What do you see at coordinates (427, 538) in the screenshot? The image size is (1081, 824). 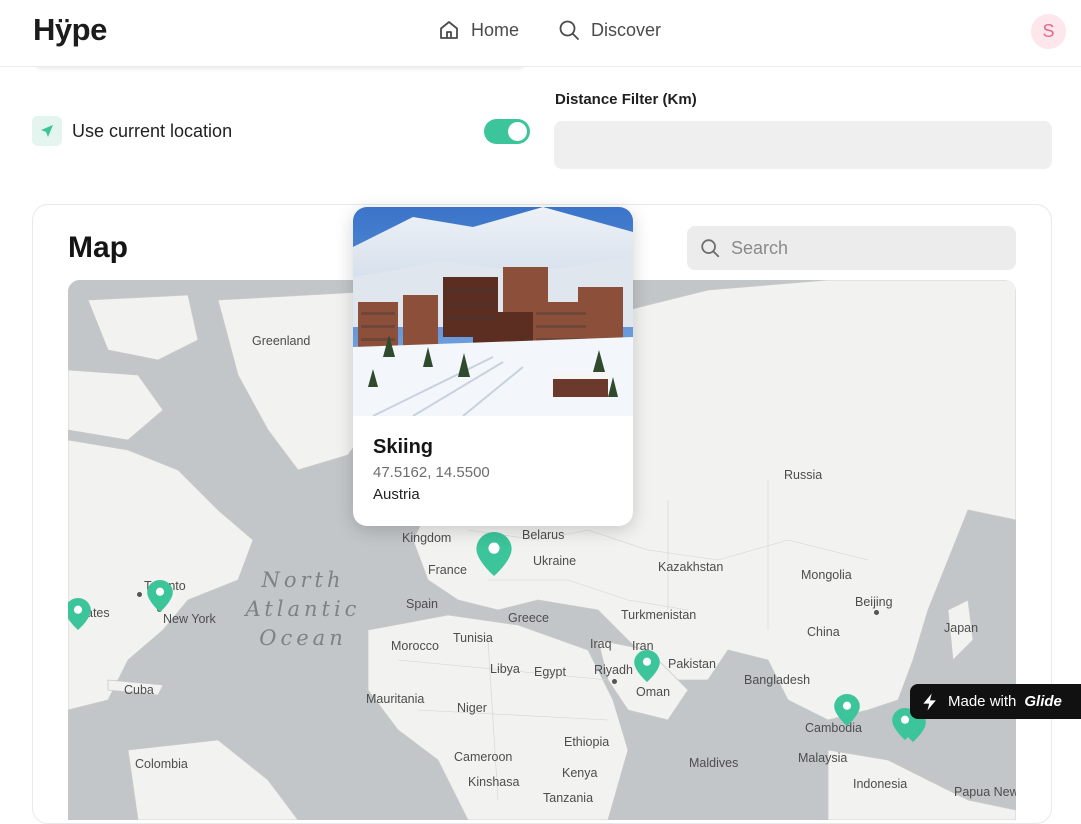 I see `map-label: Kingdom` at bounding box center [427, 538].